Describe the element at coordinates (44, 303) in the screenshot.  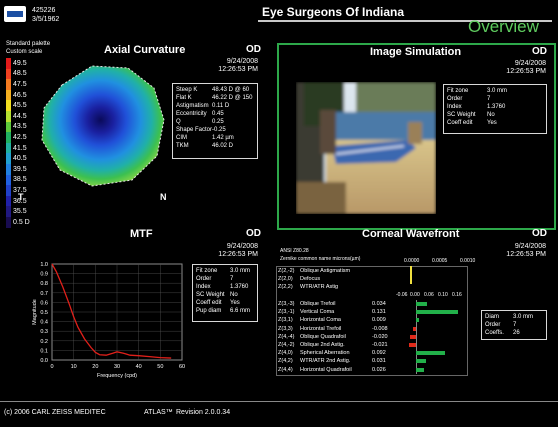
I see `y-tick-label: 0.6` at that location.